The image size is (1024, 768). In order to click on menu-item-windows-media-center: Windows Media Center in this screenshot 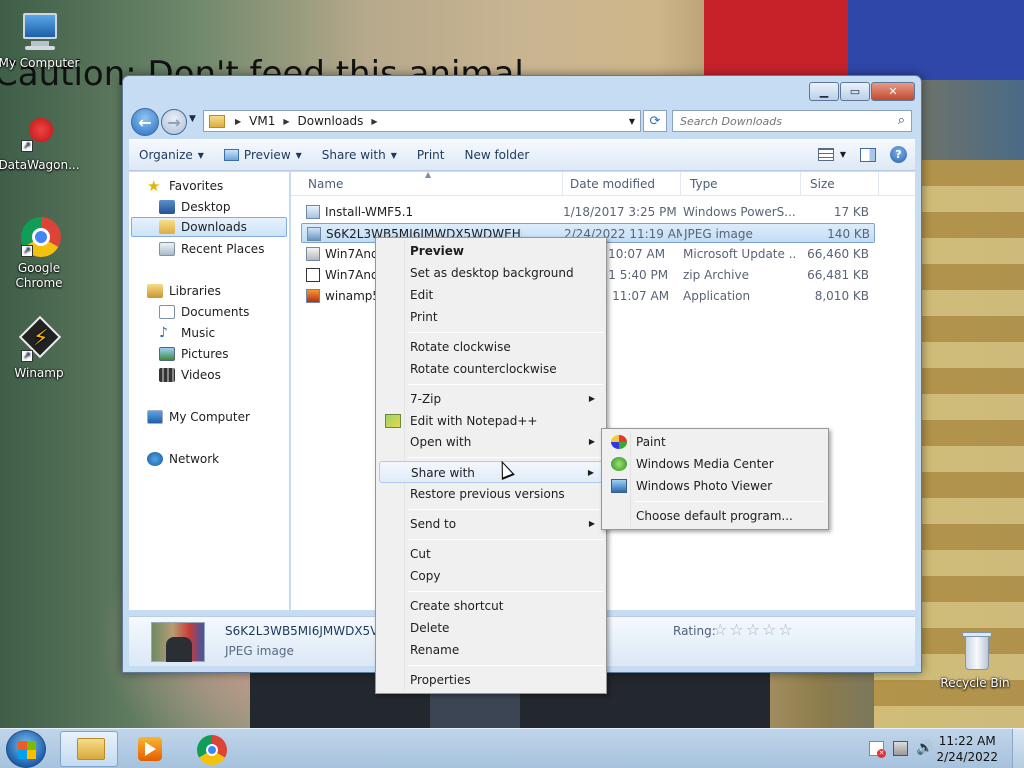, I will do `click(715, 464)`.